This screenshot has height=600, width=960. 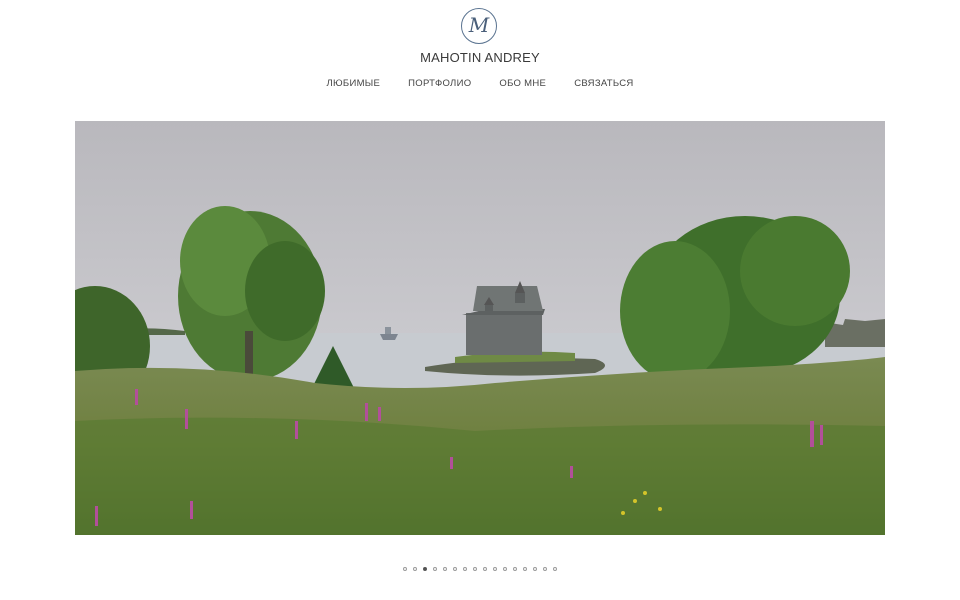 What do you see at coordinates (603, 83) in the screenshot?
I see `nav-item-contact: СВЯЗАТЬСЯ` at bounding box center [603, 83].